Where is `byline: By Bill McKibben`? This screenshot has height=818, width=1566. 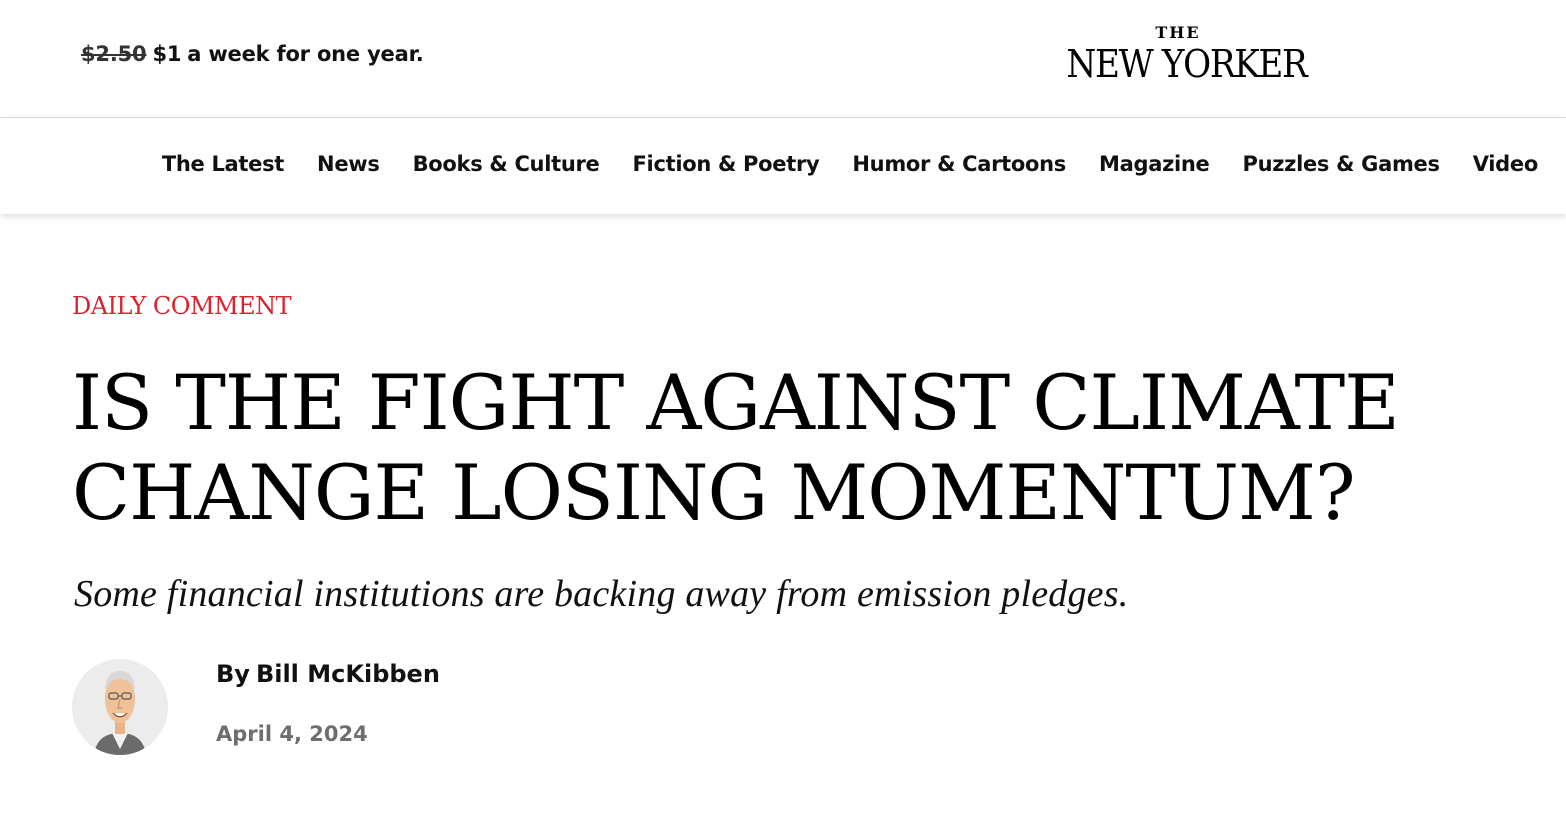 byline: By Bill McKibben is located at coordinates (328, 674).